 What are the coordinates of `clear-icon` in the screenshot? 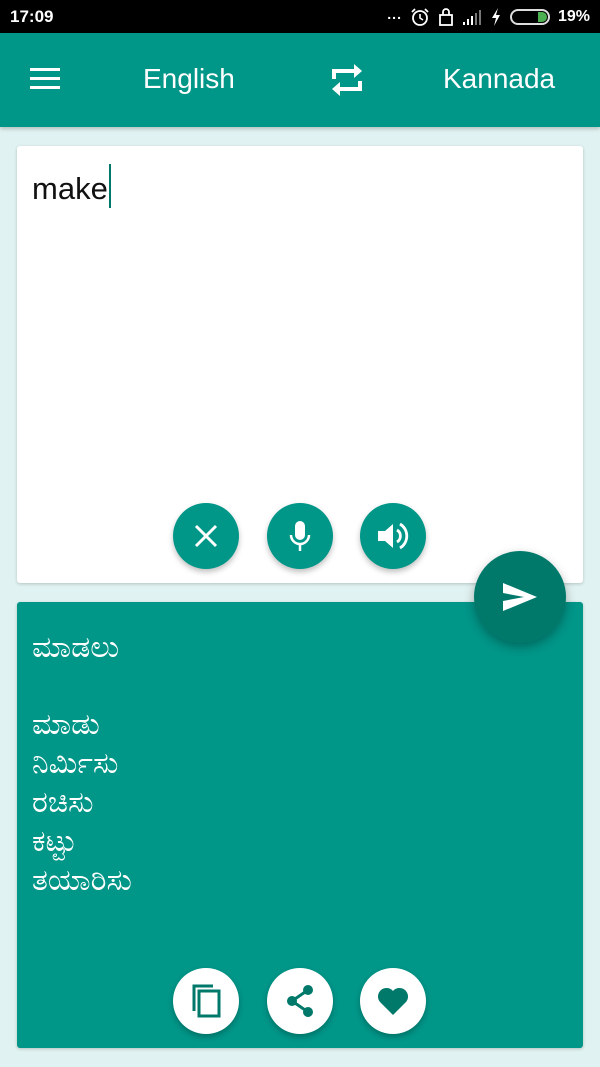 It's located at (206, 536).